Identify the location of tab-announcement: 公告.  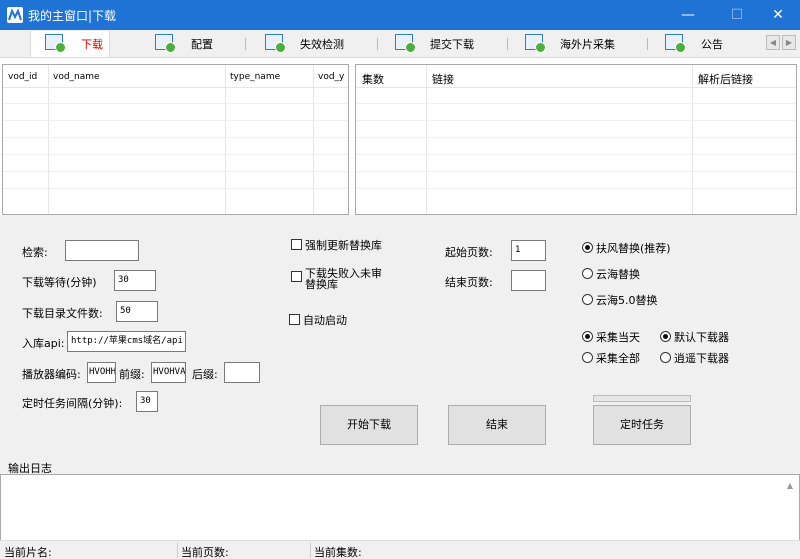
(700, 44).